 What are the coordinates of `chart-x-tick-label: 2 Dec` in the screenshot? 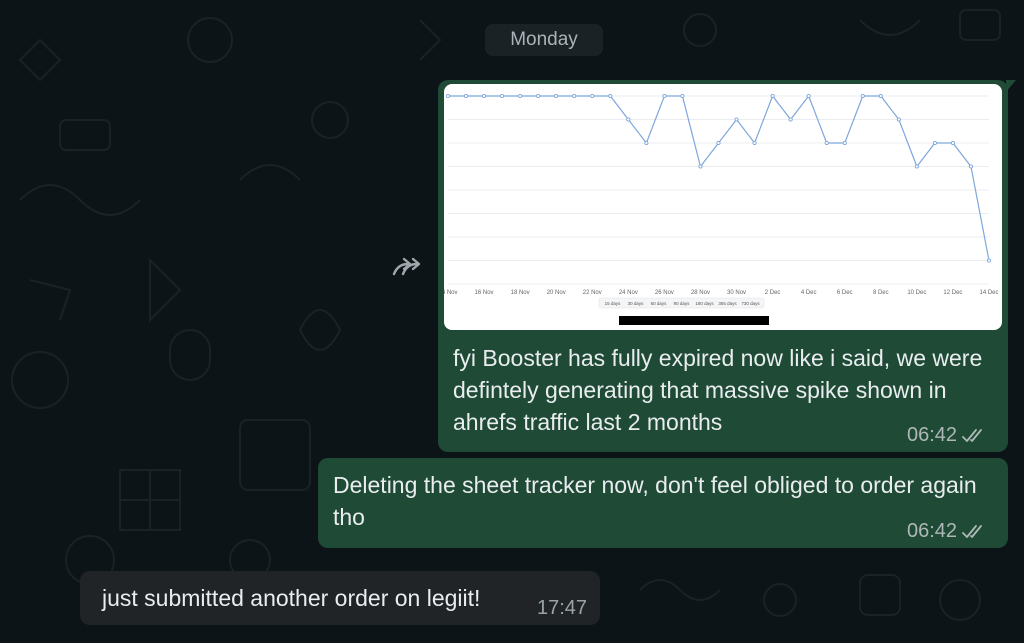 It's located at (773, 293).